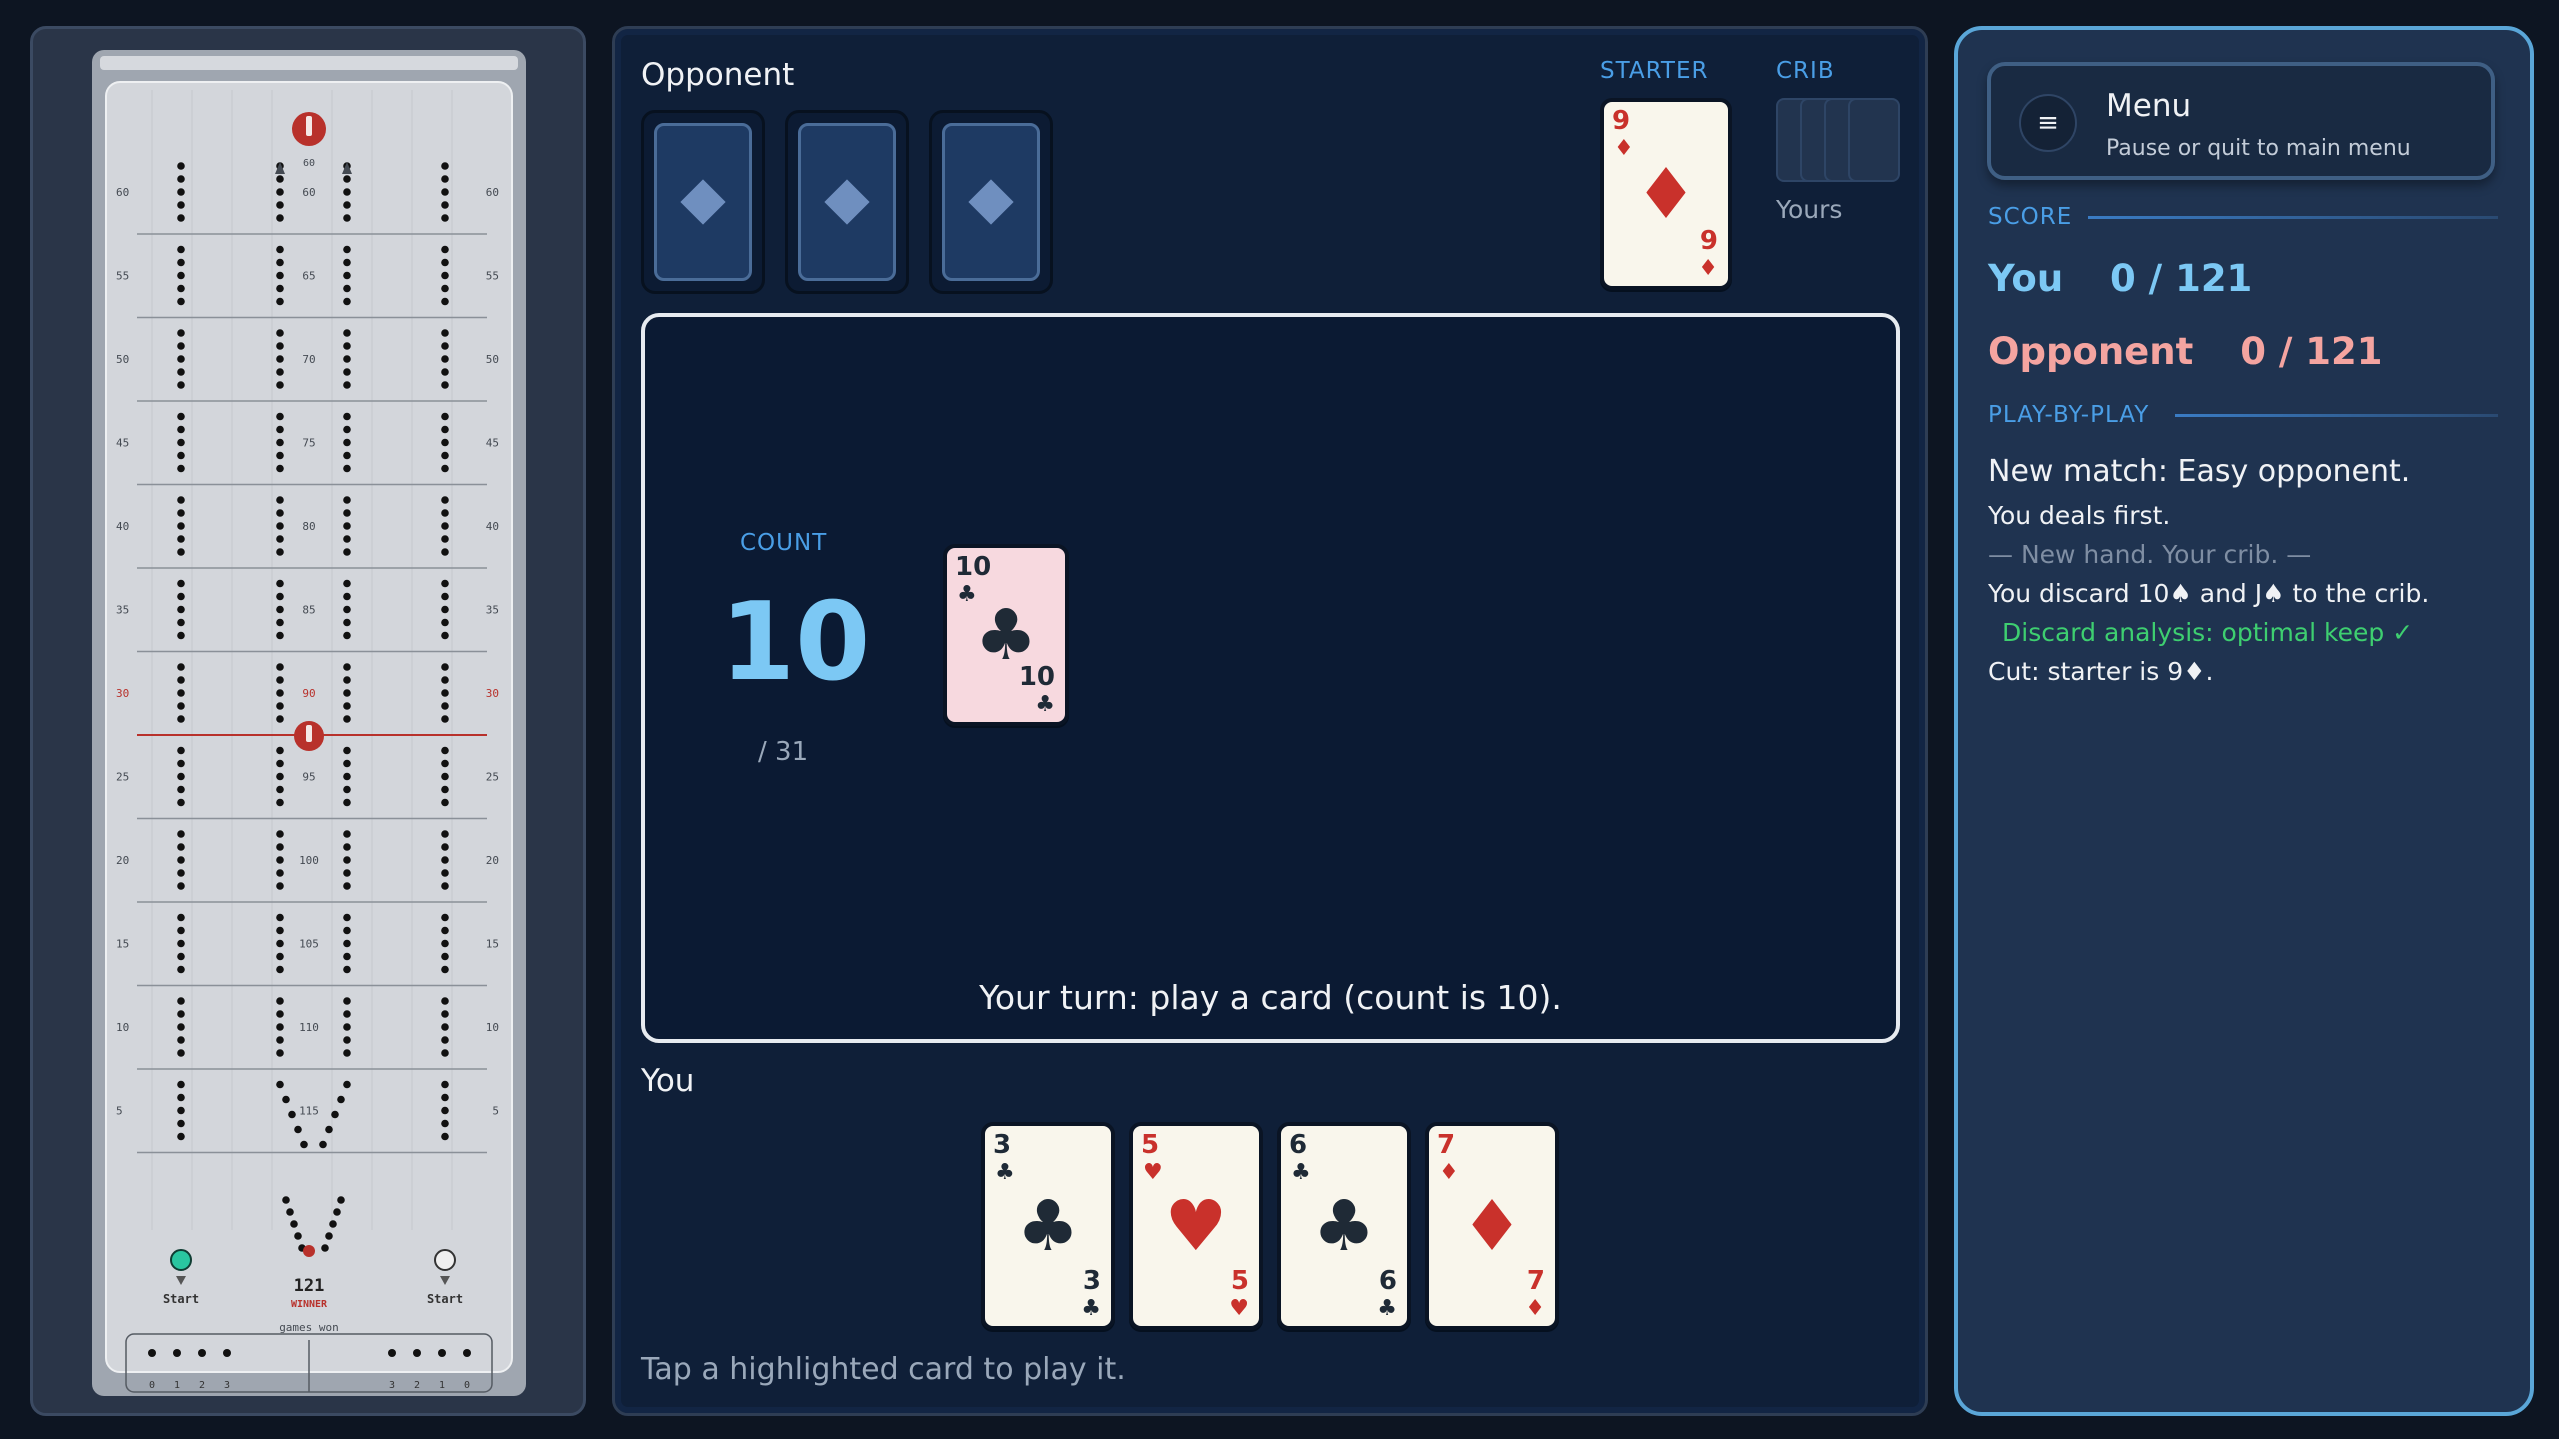  I want to click on card-back-diamond-icon, so click(991, 202).